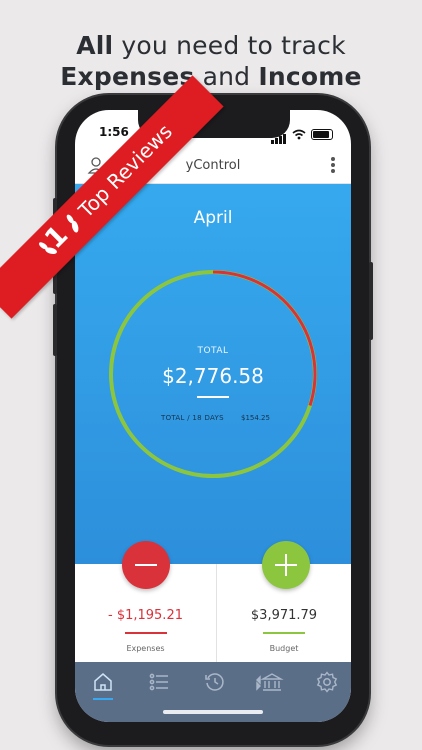  Describe the element at coordinates (371, 301) in the screenshot. I see `power-button` at that location.